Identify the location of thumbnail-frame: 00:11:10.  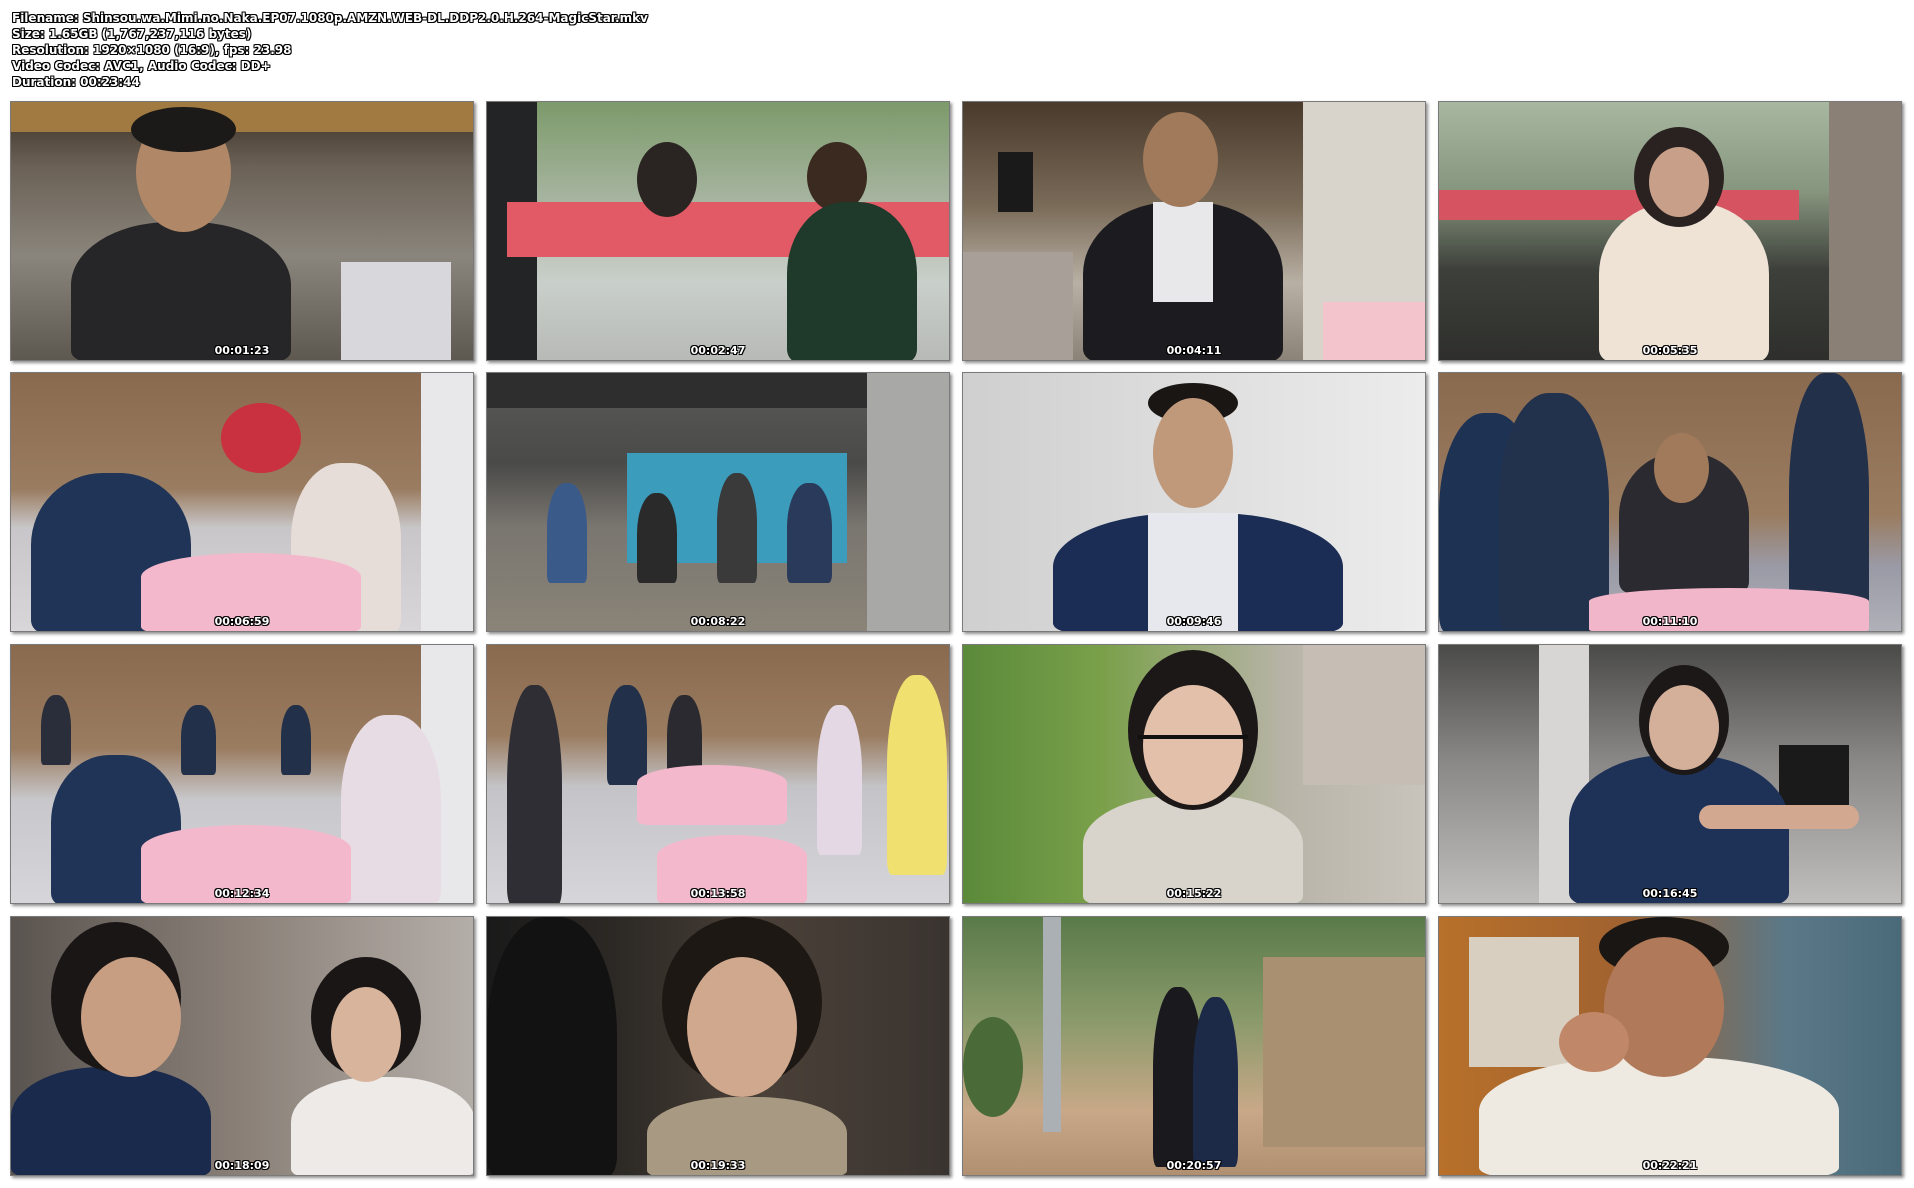
(1670, 502).